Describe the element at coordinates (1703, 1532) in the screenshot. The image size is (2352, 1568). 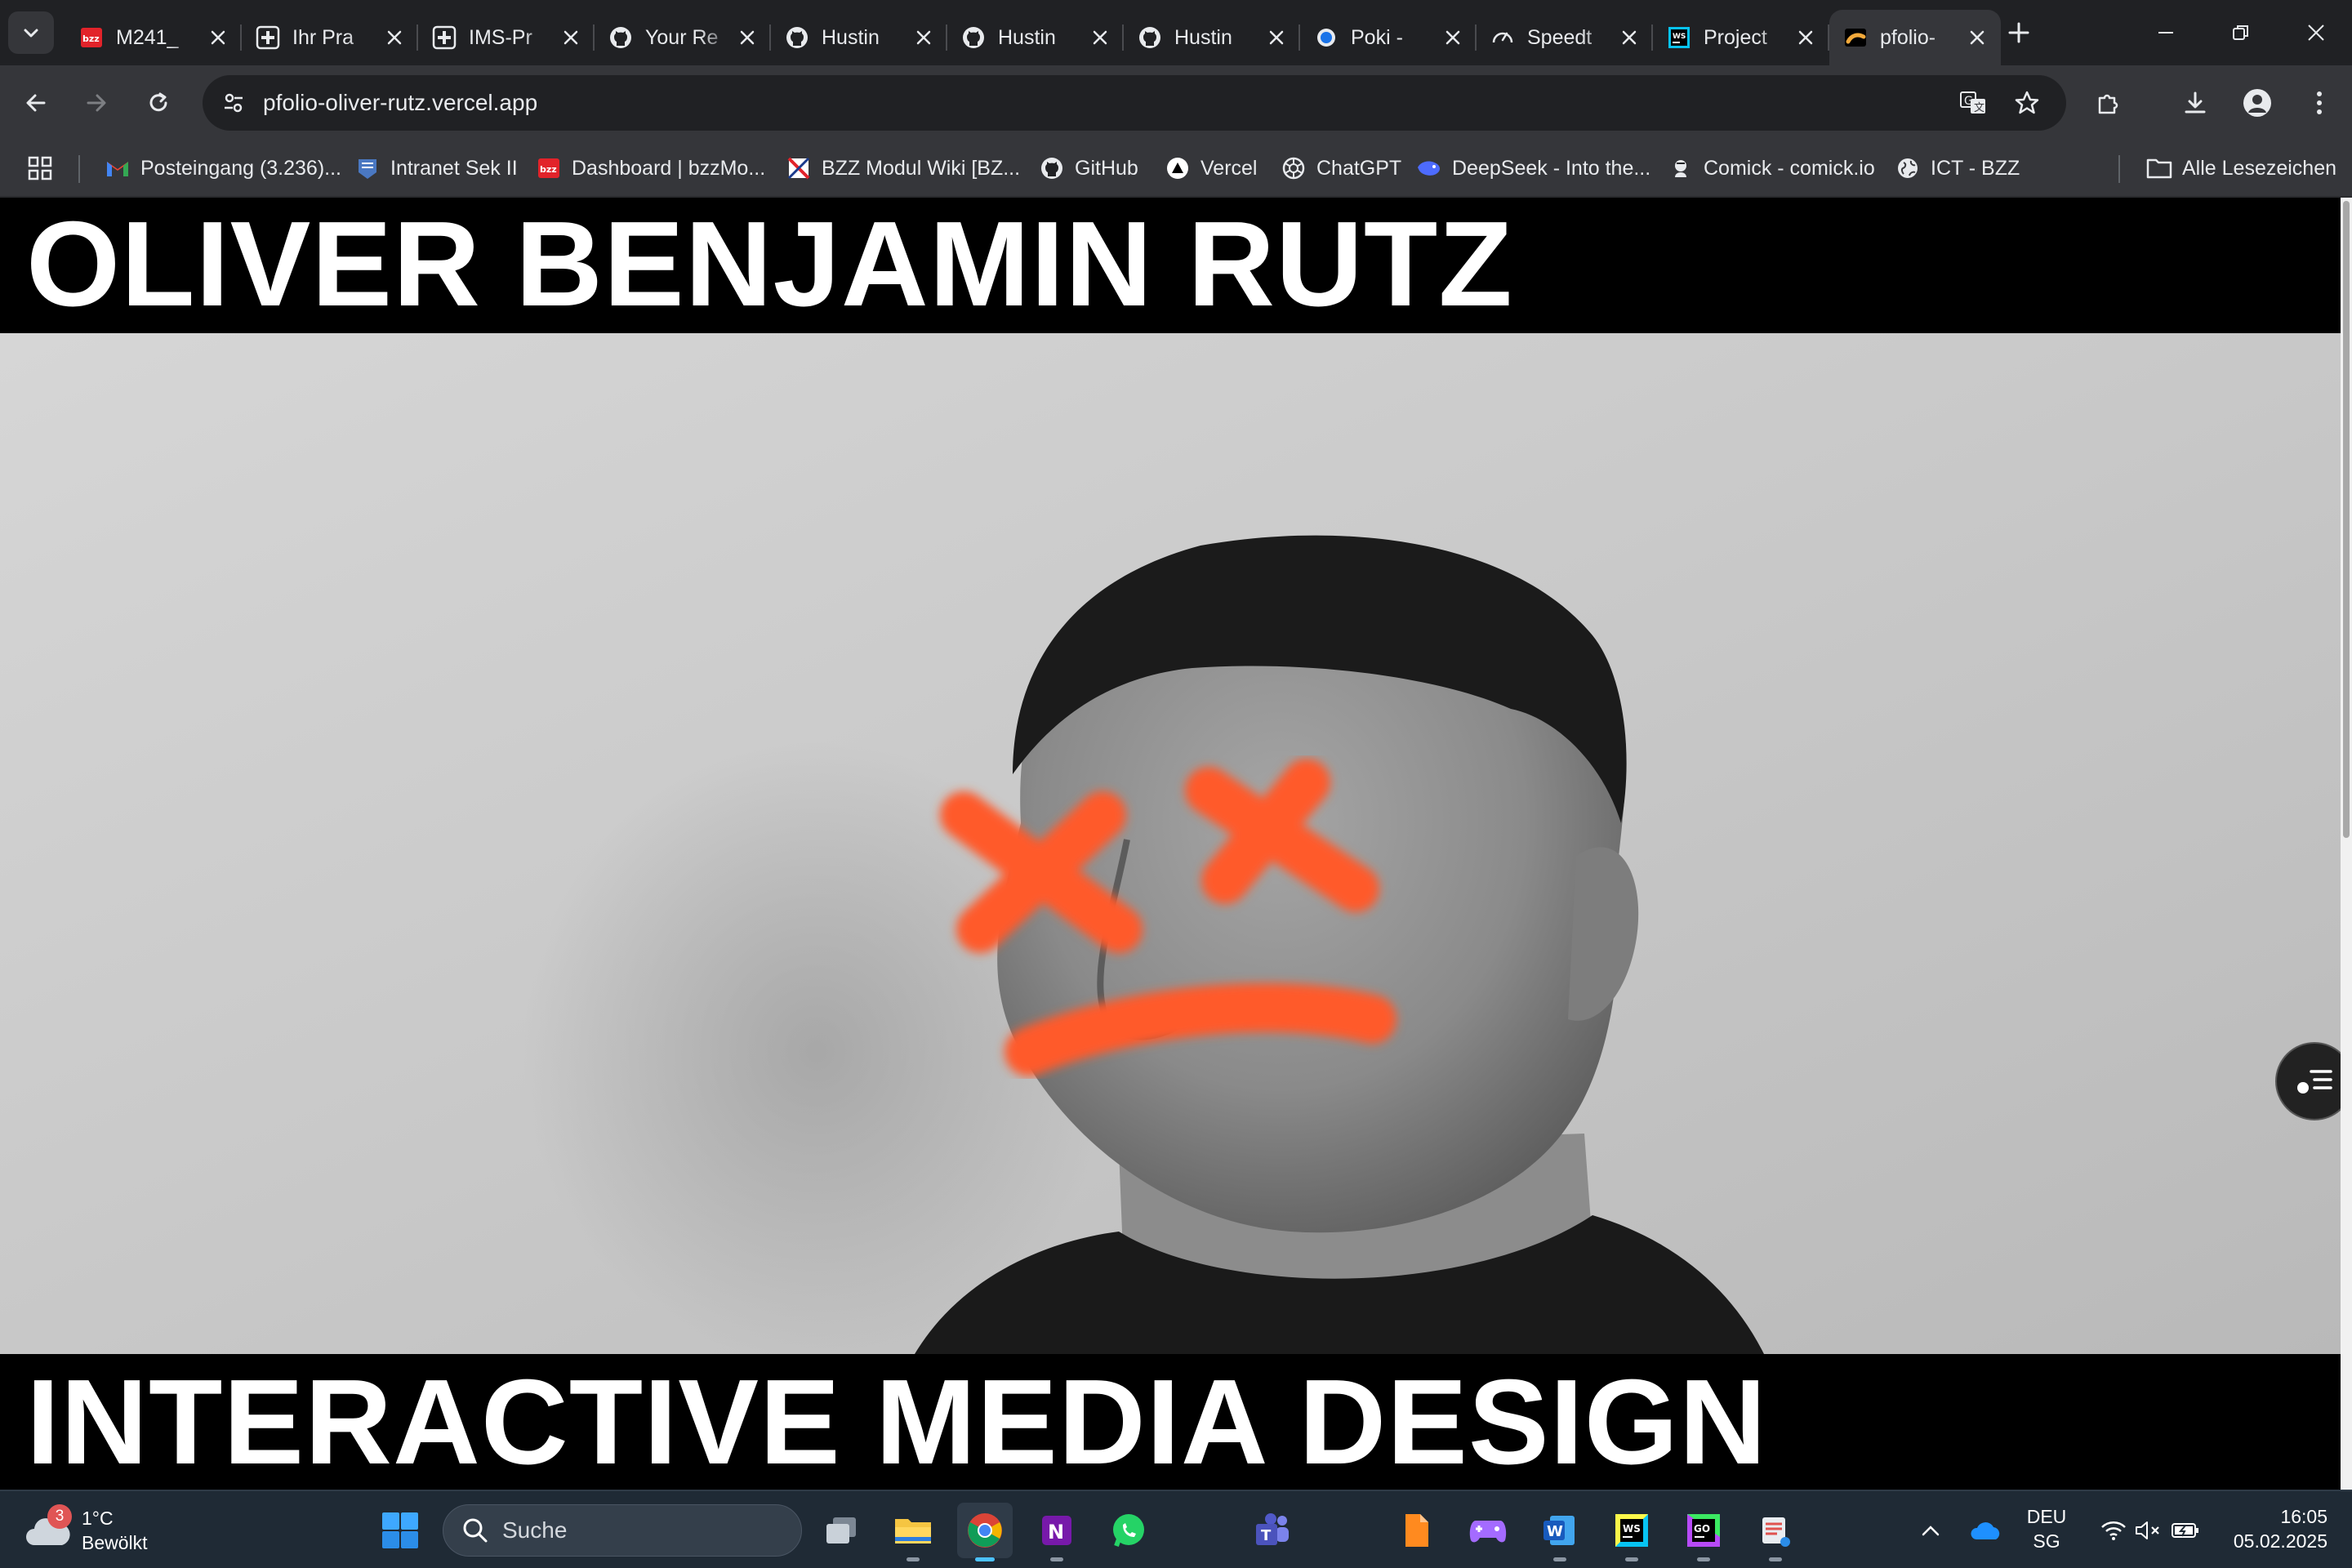
I see `taskbar-goland: GO` at that location.